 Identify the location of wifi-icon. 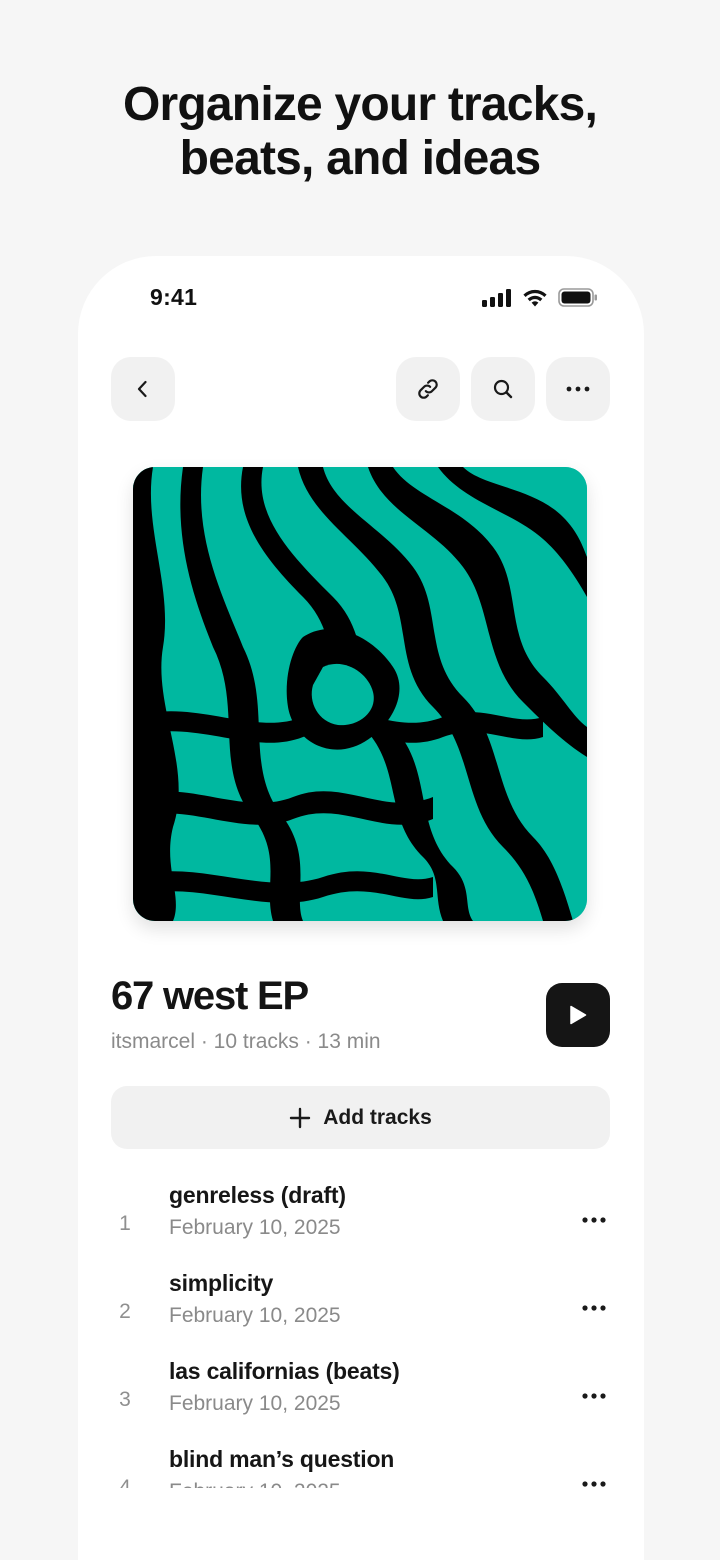
(535, 297).